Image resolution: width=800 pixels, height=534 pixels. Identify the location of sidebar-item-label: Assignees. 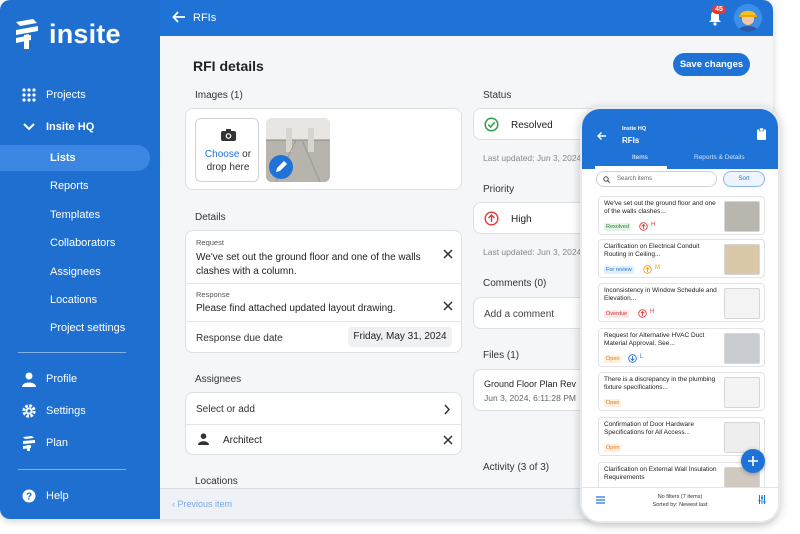
(75, 272).